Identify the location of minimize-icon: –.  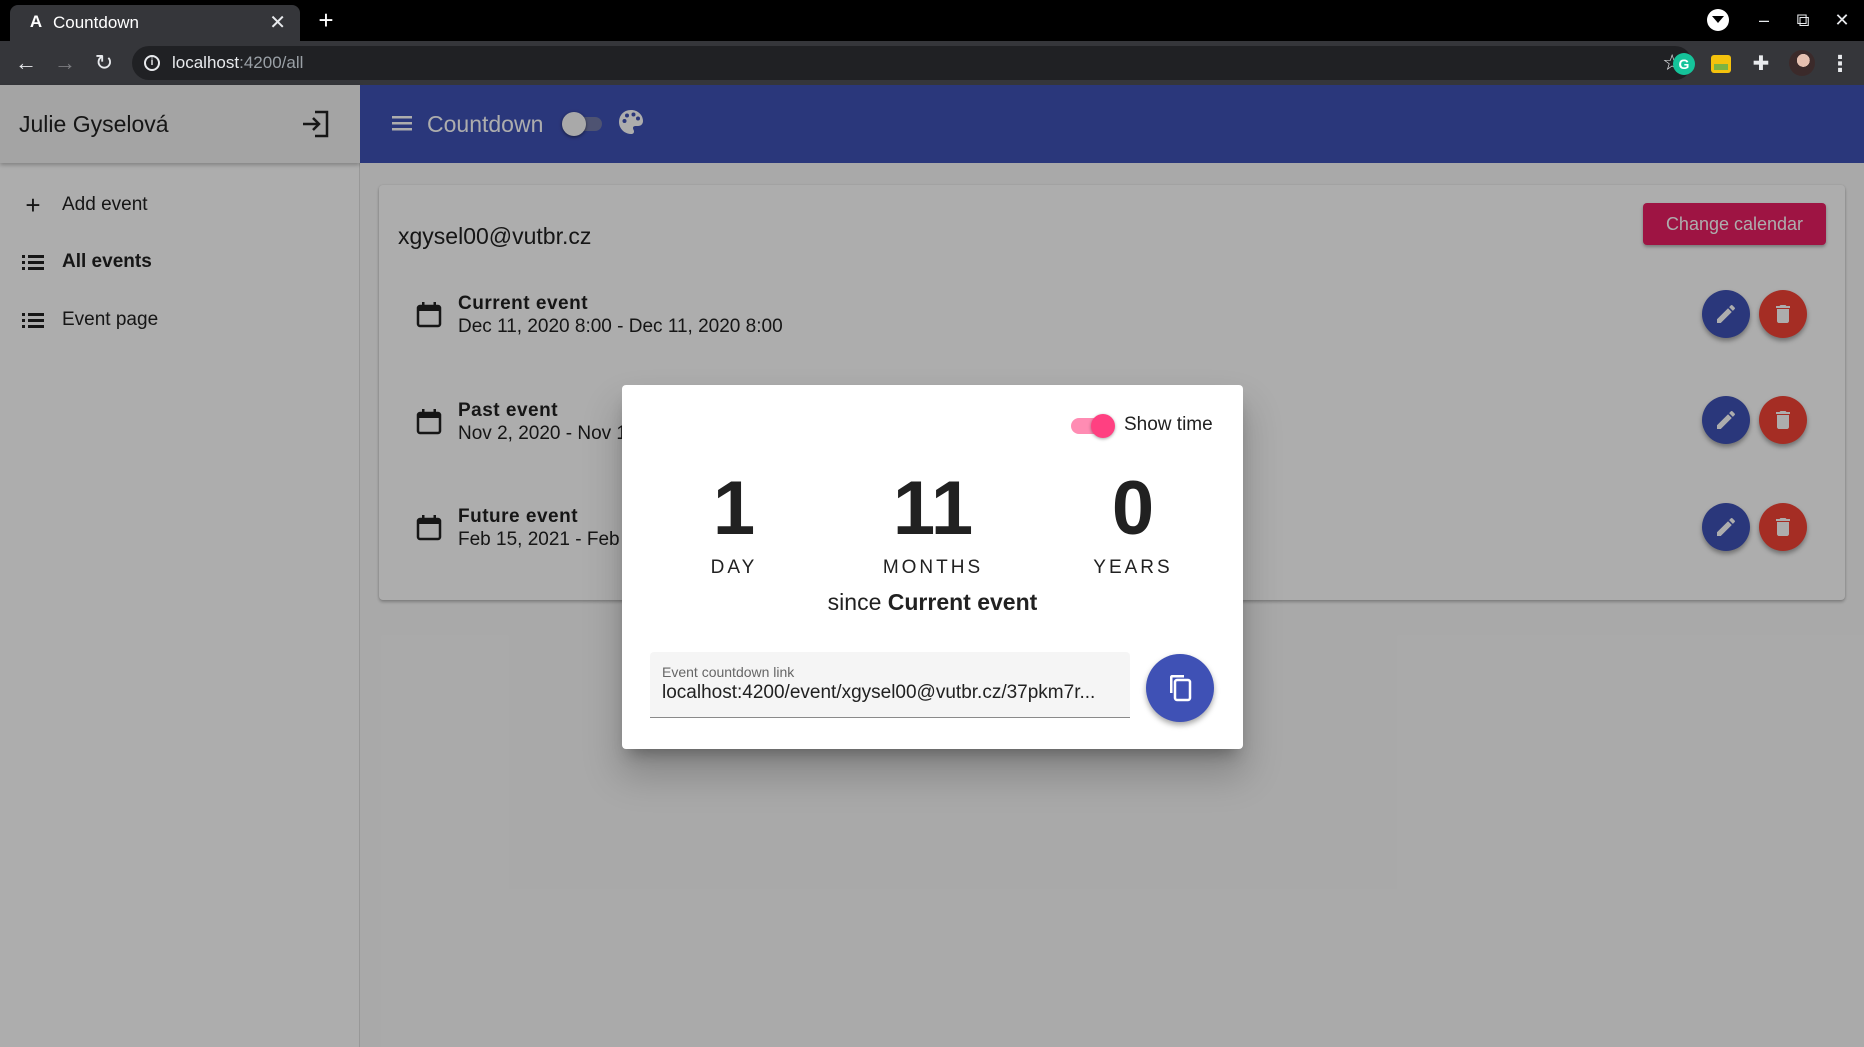
(1764, 20).